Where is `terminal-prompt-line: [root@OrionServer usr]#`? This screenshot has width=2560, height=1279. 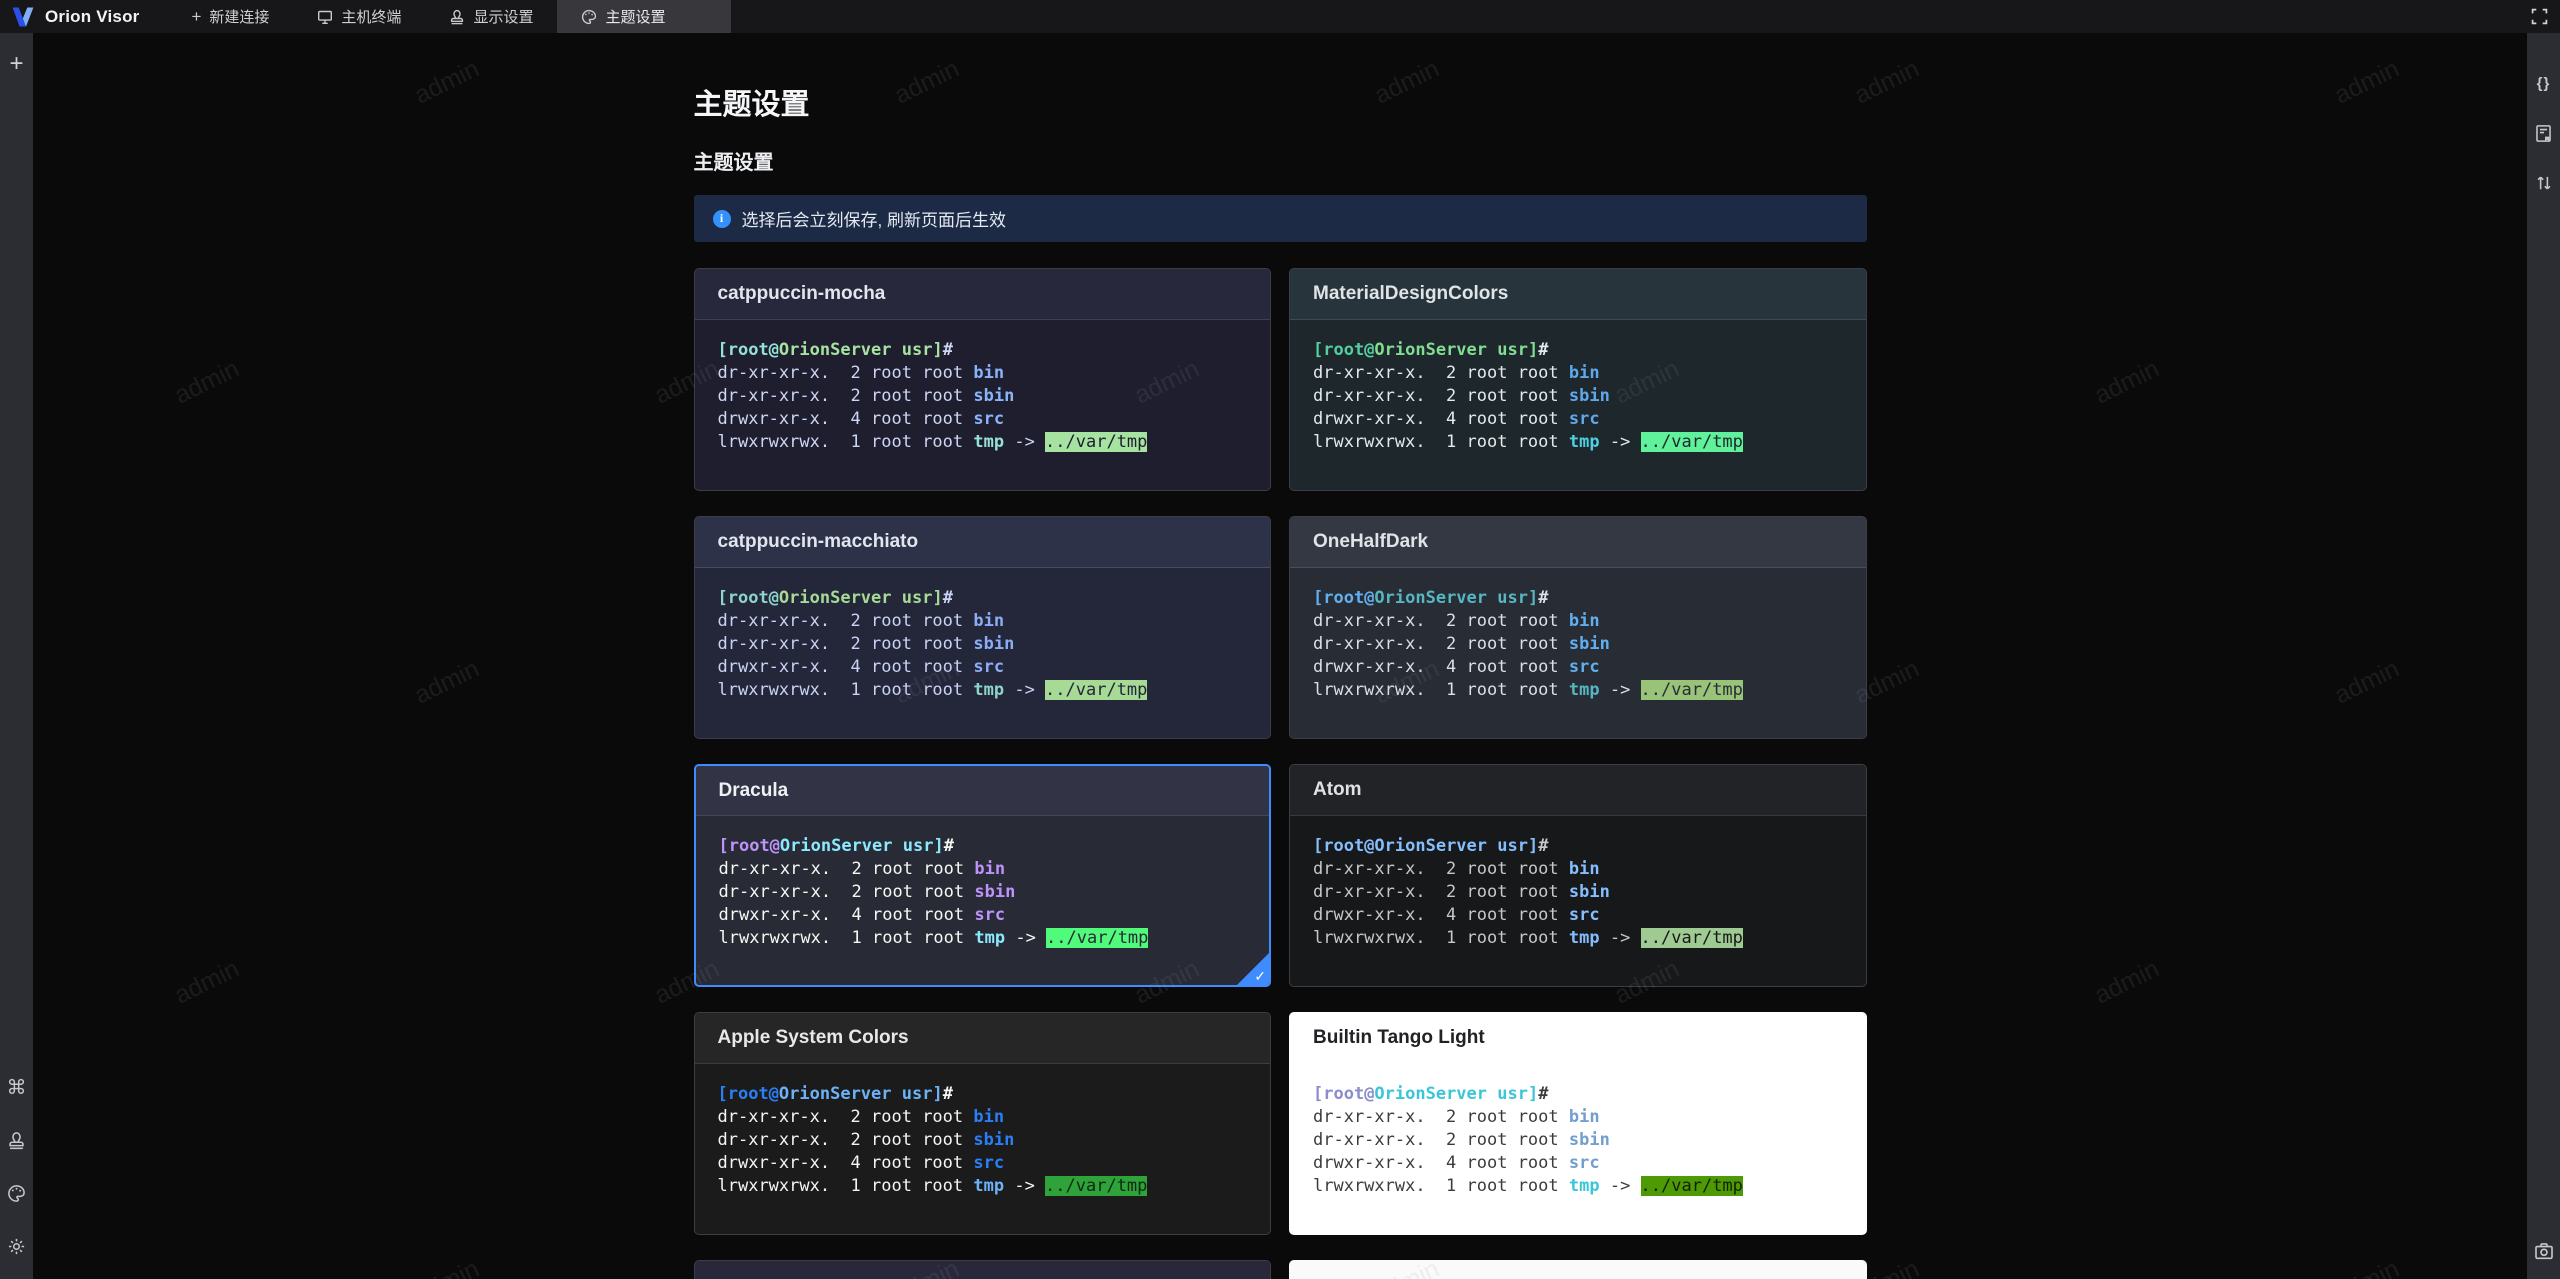
terminal-prompt-line: [root@OrionServer usr]# is located at coordinates (983, 598).